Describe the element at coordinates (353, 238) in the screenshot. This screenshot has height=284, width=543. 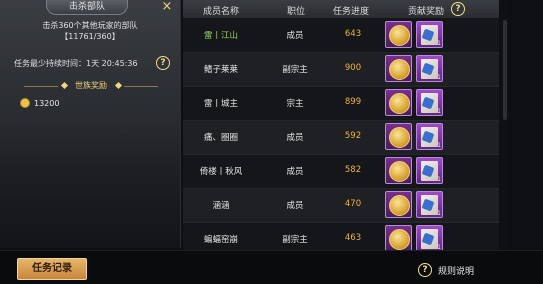
I see `member-progress: 463` at that location.